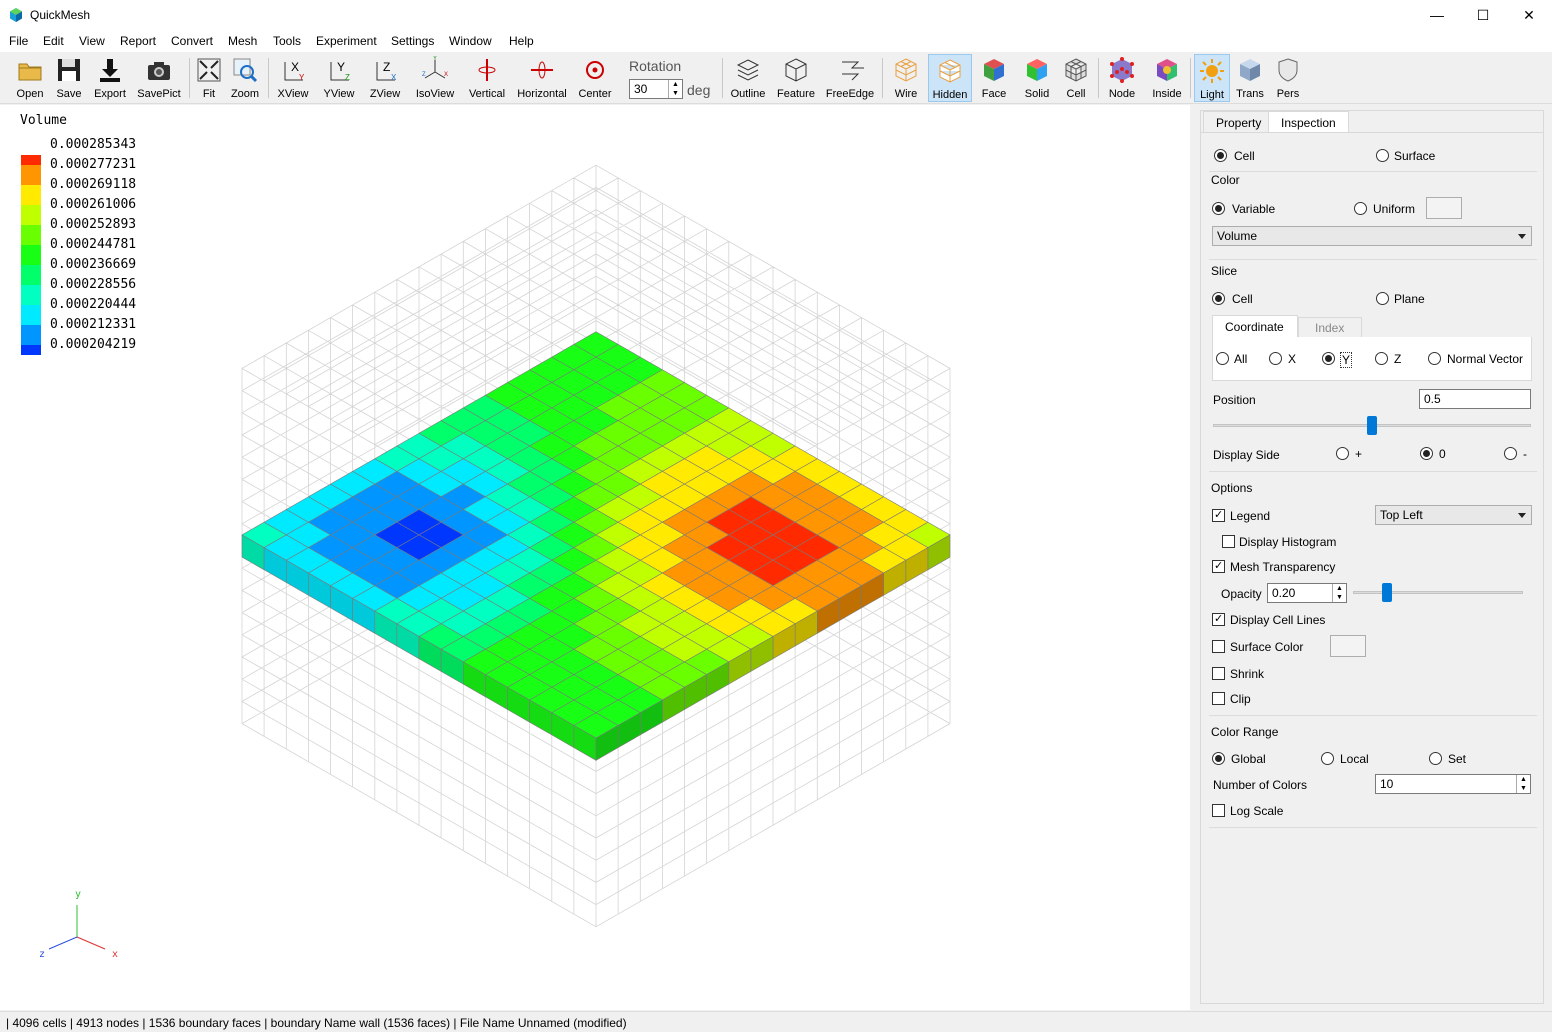 This screenshot has height=1032, width=1552. I want to click on slice-cell-label: Cell, so click(1242, 299).